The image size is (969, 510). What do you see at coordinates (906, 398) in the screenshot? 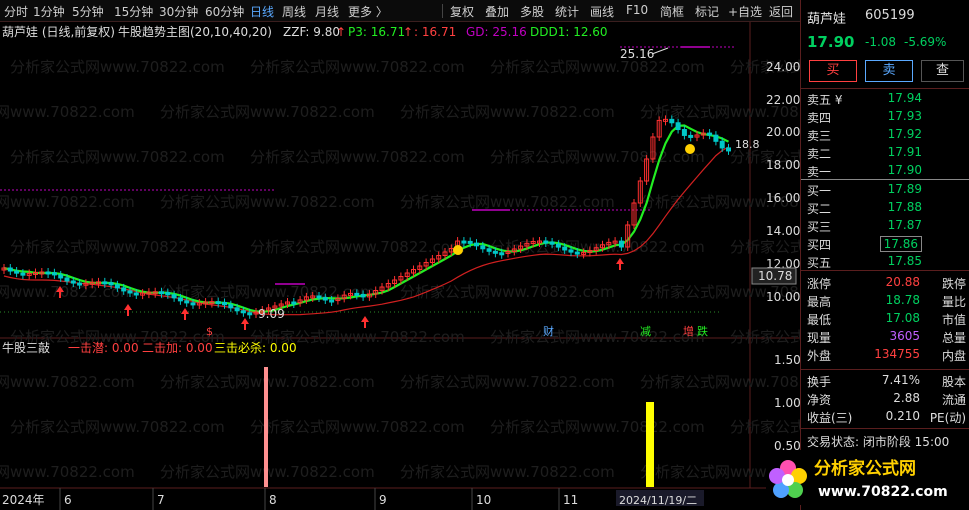
I see `fund-1-value: 2.88` at bounding box center [906, 398].